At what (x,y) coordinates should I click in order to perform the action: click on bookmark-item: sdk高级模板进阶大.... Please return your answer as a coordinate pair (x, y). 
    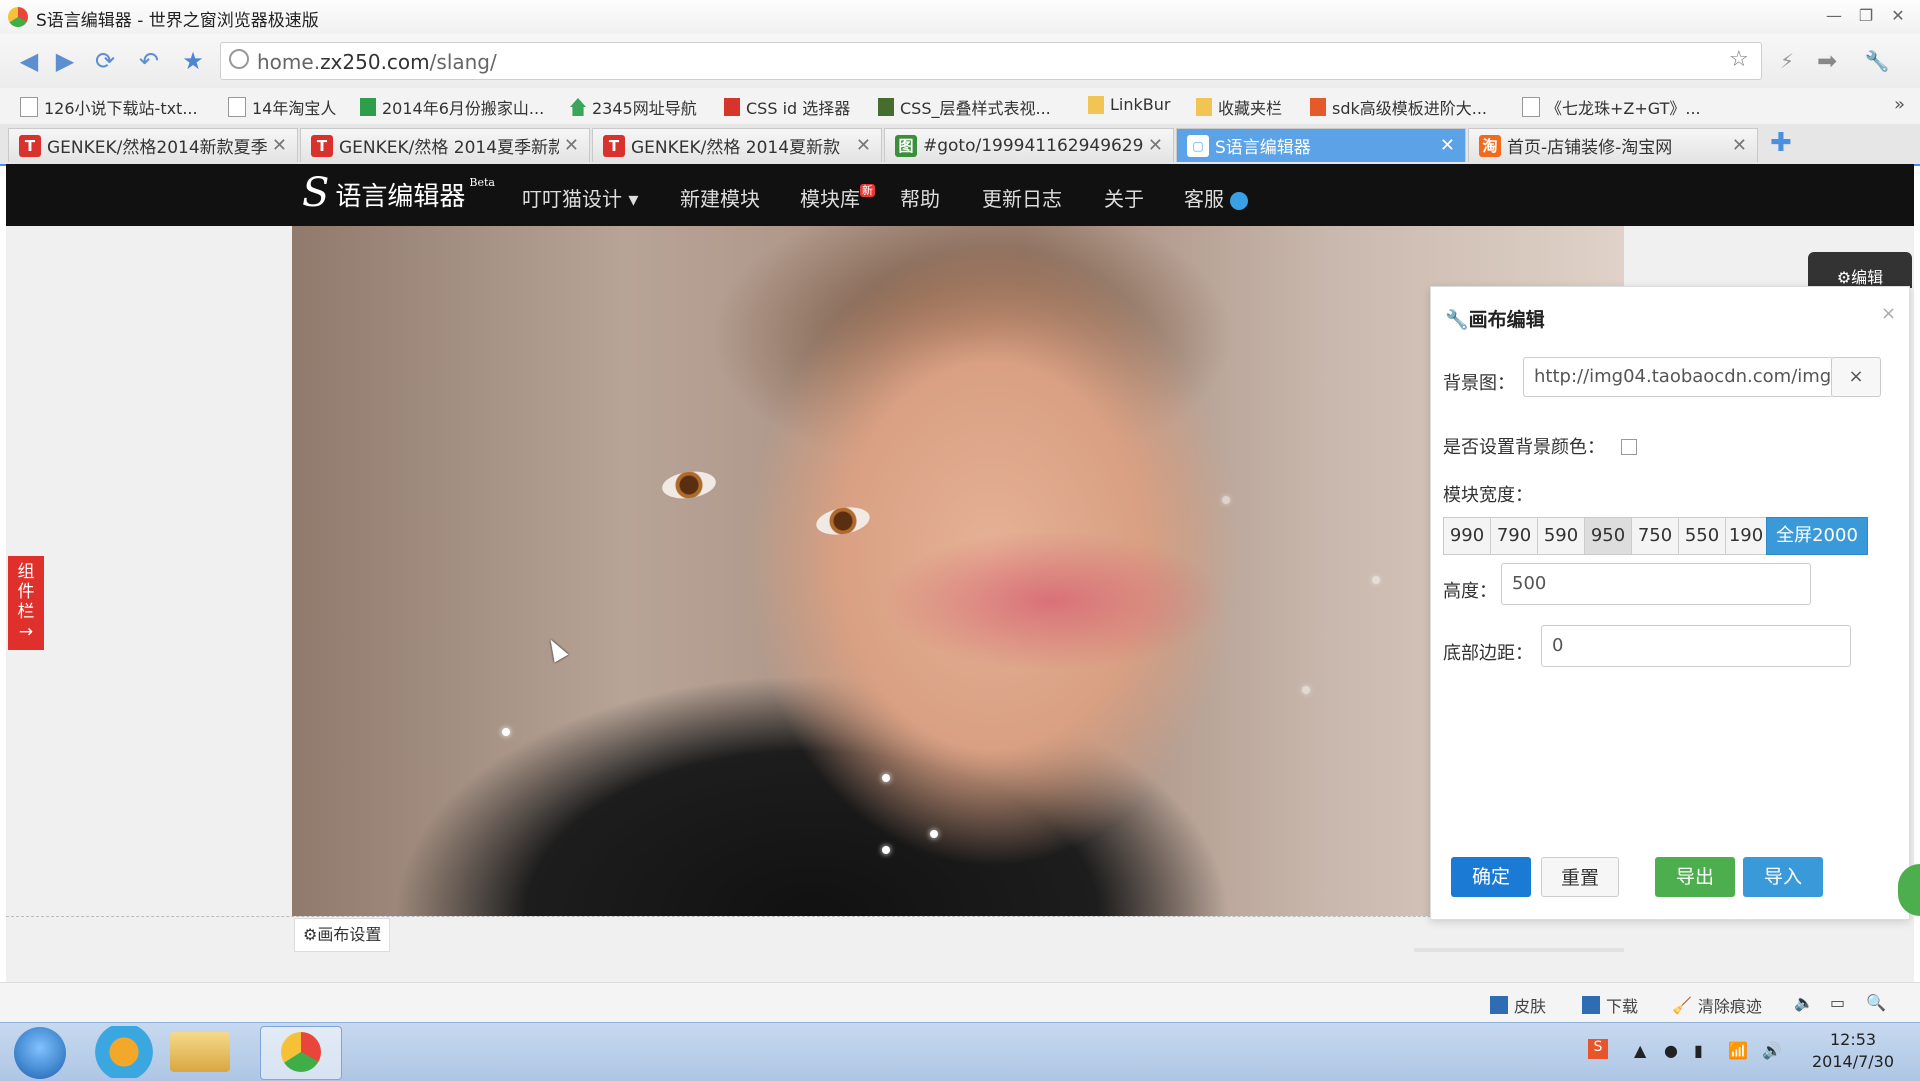
    Looking at the image, I should click on (1398, 107).